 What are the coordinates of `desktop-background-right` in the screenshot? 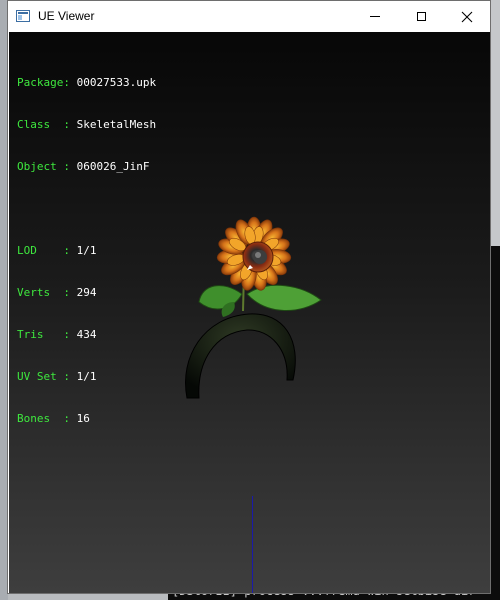 It's located at (495, 123).